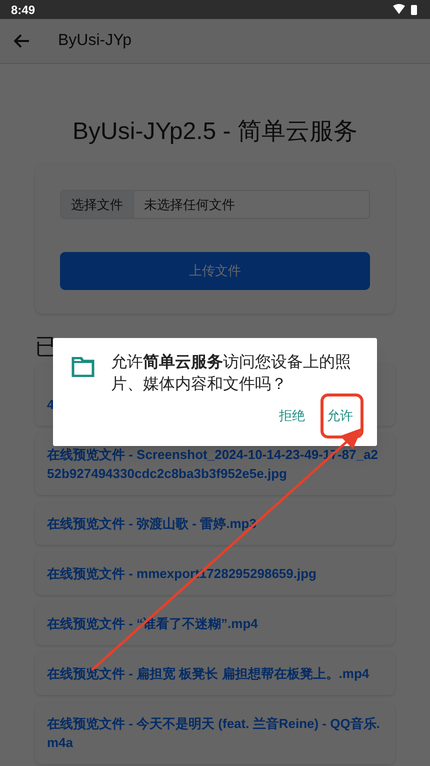  I want to click on wifi-battery-icon, so click(406, 9).